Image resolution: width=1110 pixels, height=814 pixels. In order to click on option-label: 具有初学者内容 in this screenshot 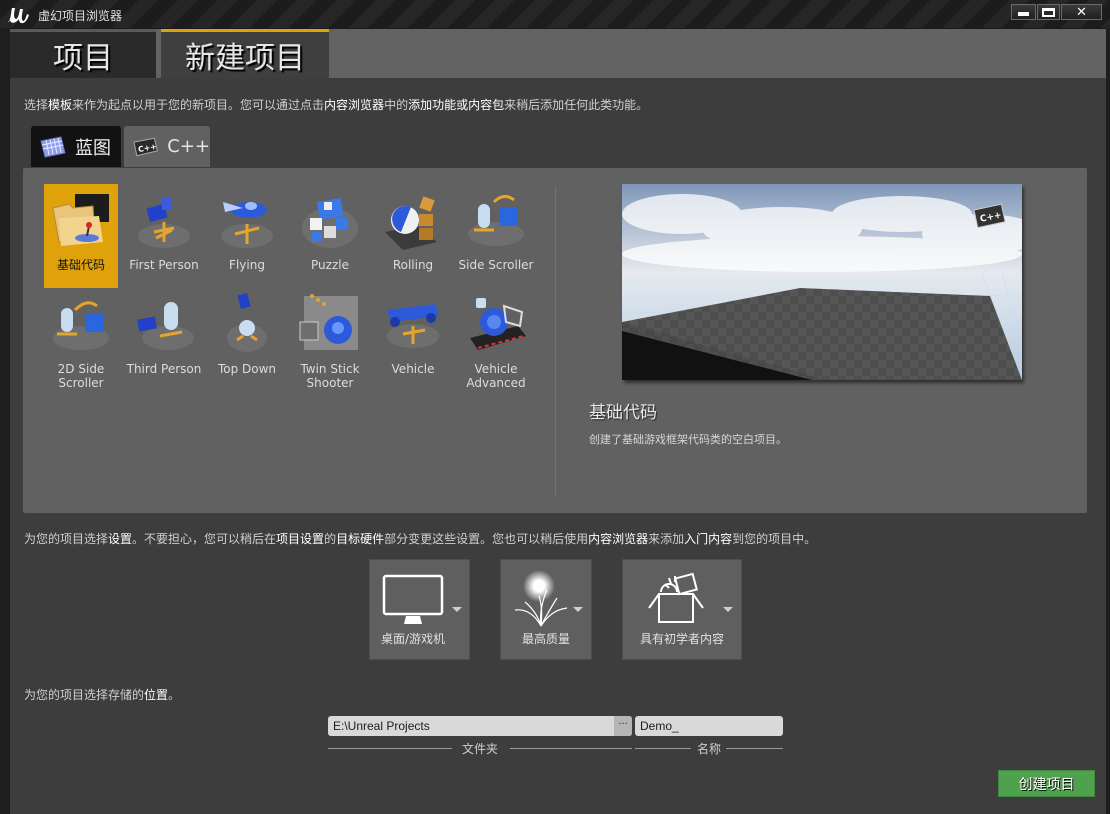, I will do `click(681, 639)`.